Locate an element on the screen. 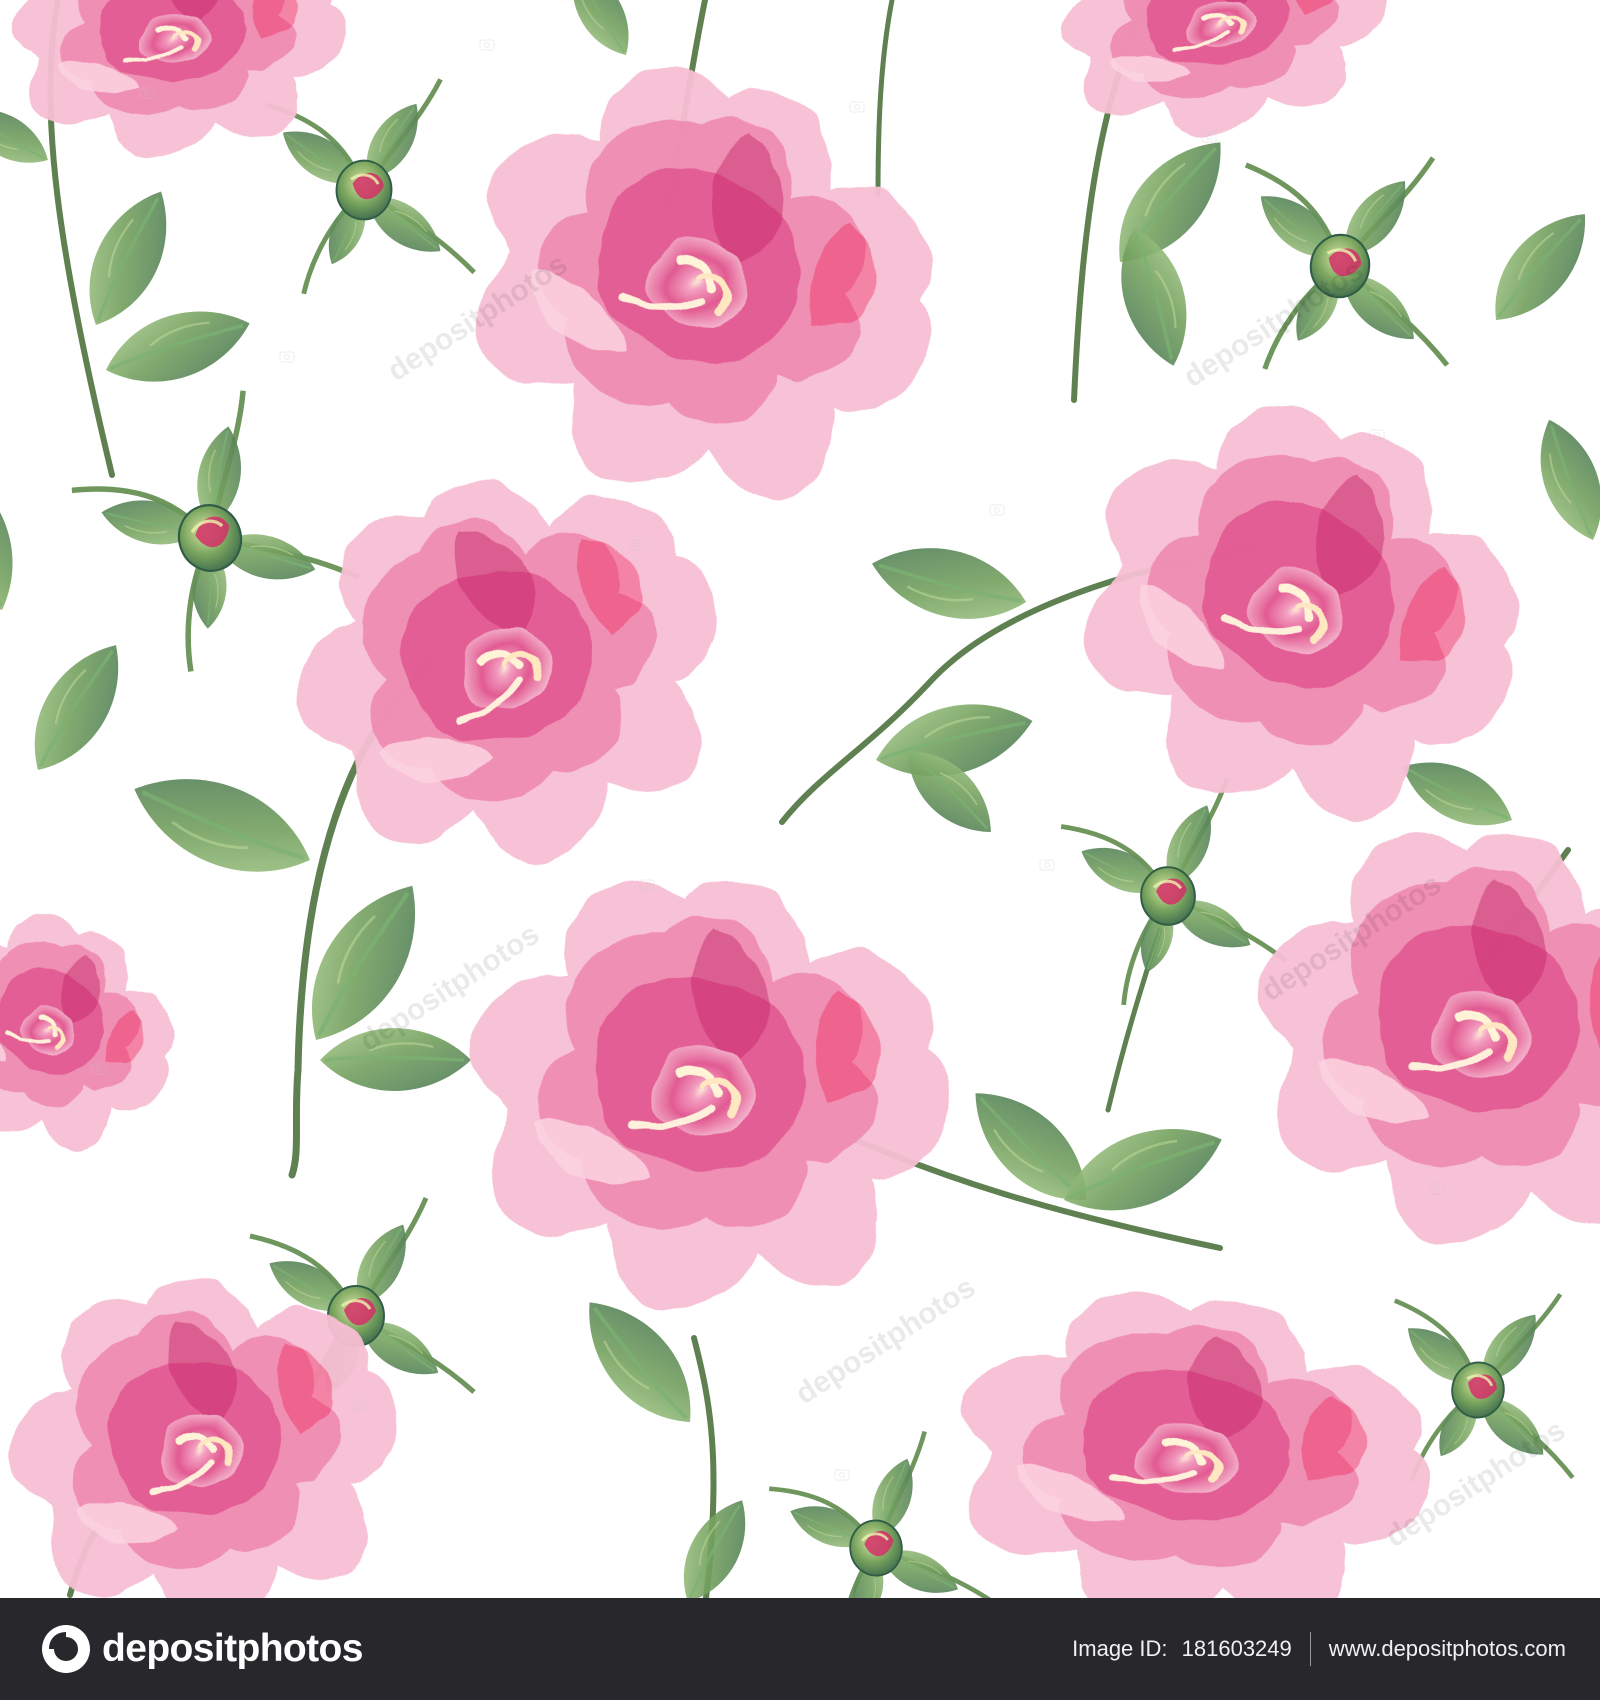  depositphotos-logo: depositphotos is located at coordinates (201, 1649).